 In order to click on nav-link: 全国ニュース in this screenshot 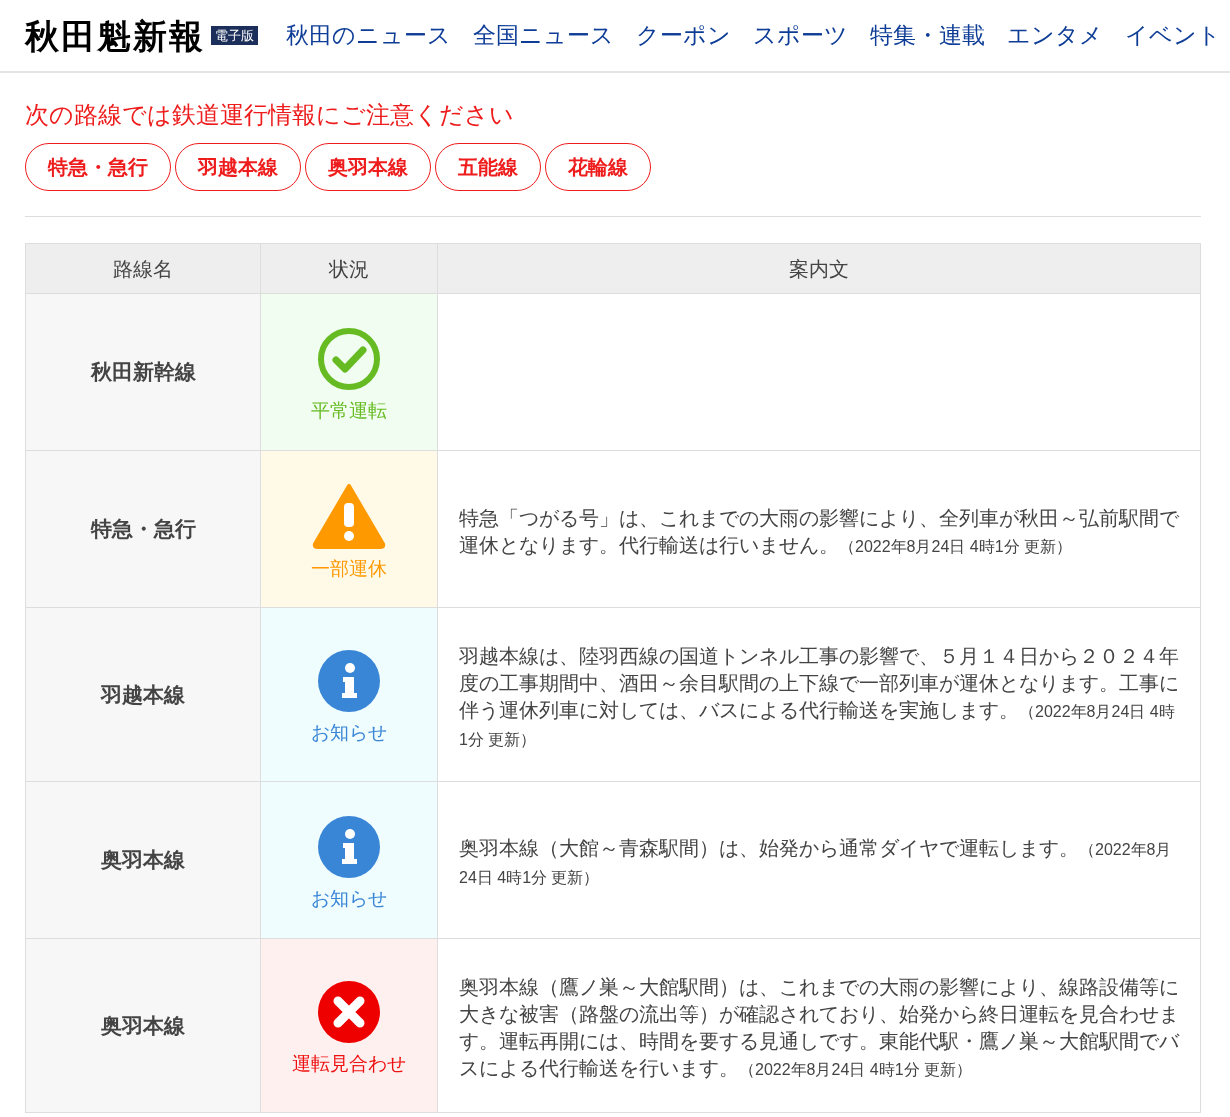, I will do `click(543, 35)`.